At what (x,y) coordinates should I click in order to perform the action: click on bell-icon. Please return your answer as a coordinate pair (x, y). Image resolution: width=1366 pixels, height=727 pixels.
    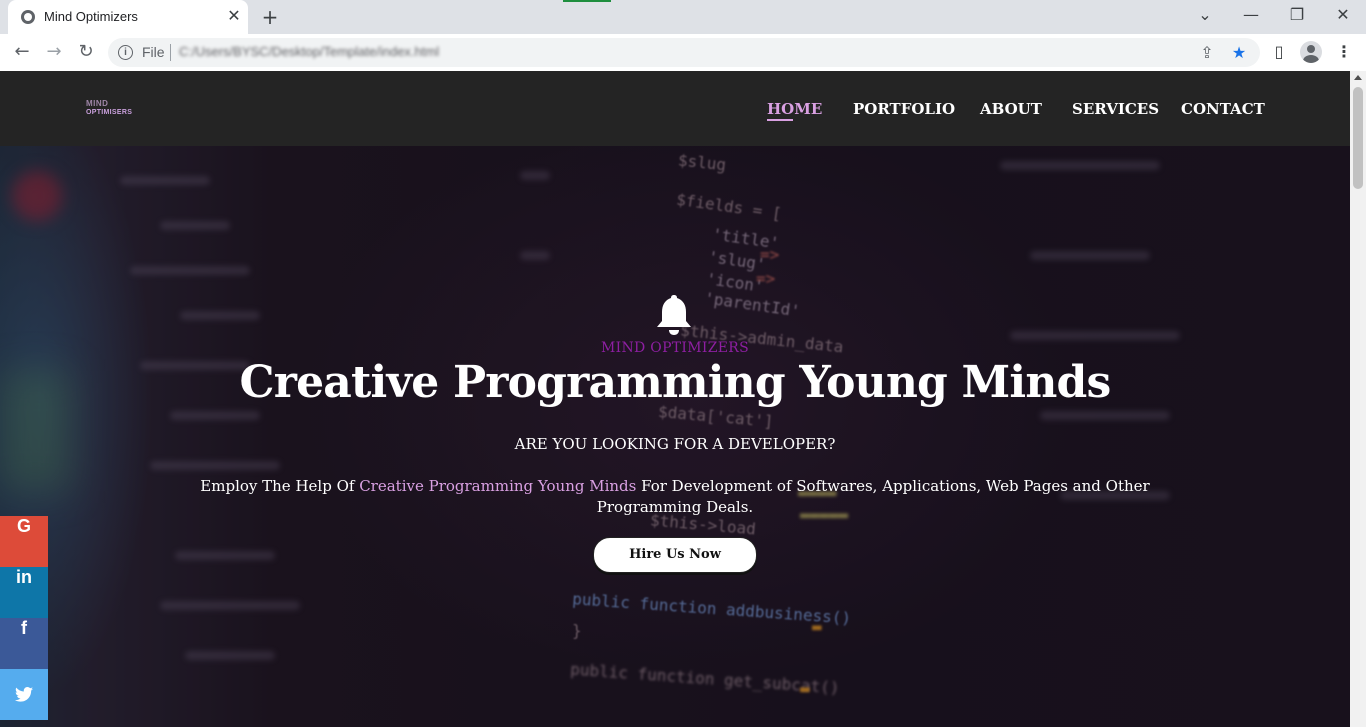
    Looking at the image, I should click on (674, 315).